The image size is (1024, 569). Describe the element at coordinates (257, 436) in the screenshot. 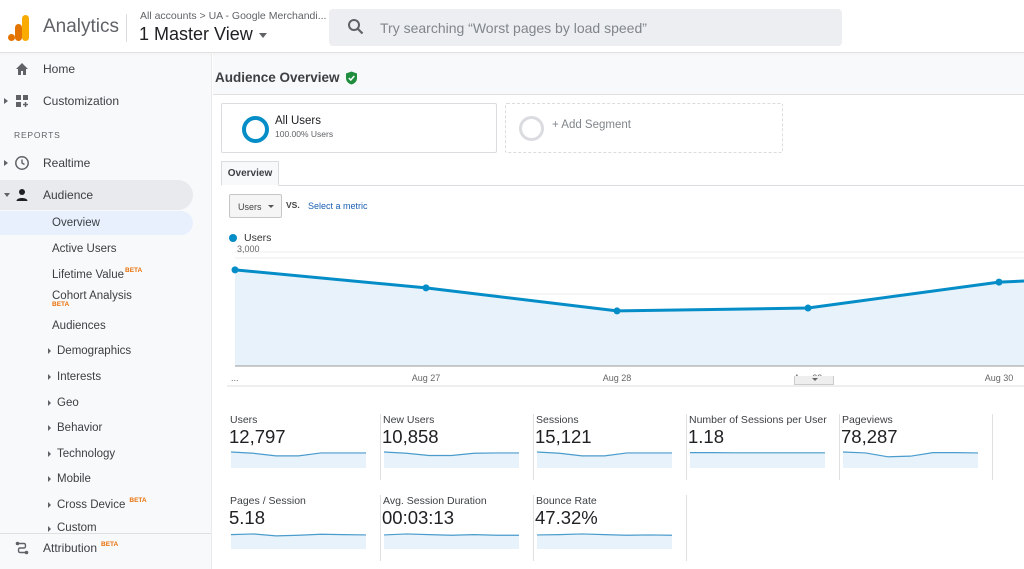

I see `metric-value: 12,797` at that location.